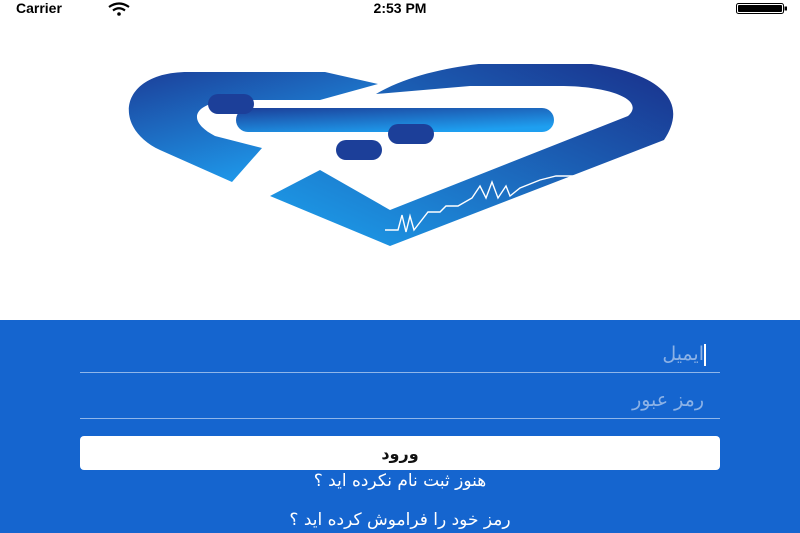  What do you see at coordinates (761, 8) in the screenshot?
I see `battery-icon` at bounding box center [761, 8].